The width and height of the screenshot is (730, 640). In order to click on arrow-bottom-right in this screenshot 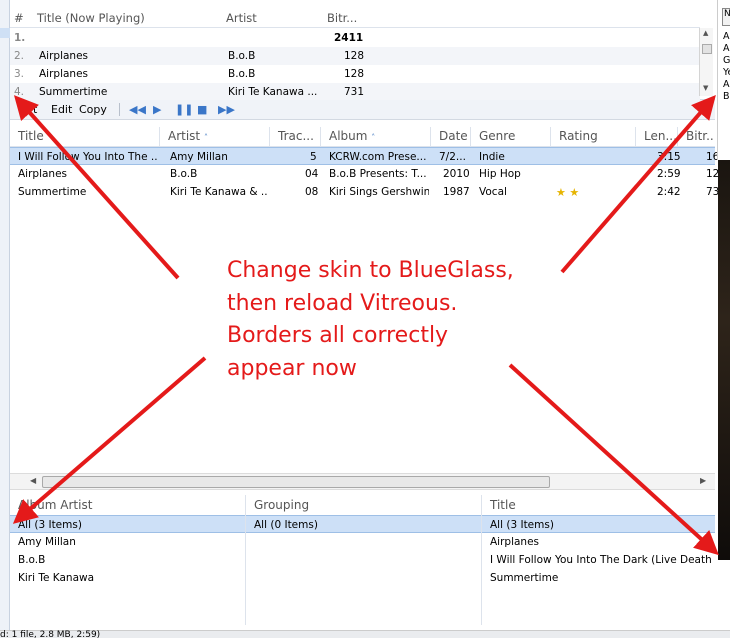, I will do `click(613, 459)`.